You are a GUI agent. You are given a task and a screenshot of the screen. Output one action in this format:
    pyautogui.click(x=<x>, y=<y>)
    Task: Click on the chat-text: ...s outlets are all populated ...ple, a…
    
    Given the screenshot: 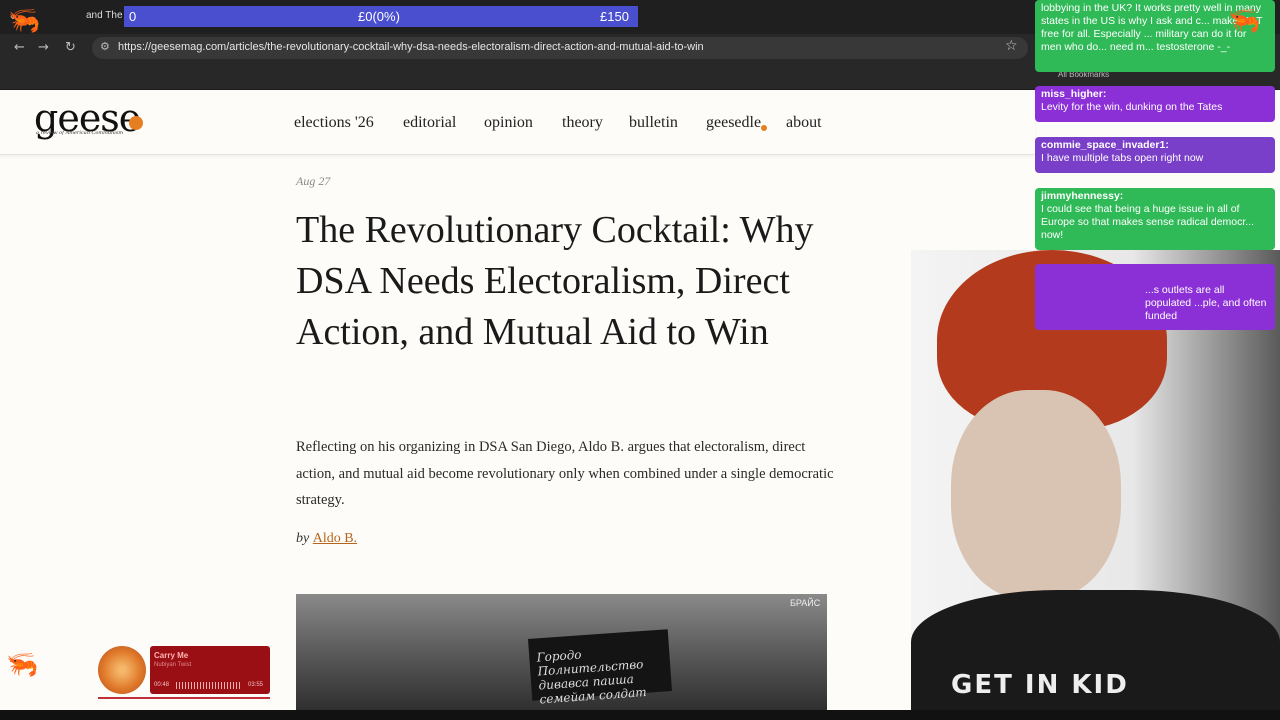 What is the action you would take?
    pyautogui.click(x=1206, y=303)
    